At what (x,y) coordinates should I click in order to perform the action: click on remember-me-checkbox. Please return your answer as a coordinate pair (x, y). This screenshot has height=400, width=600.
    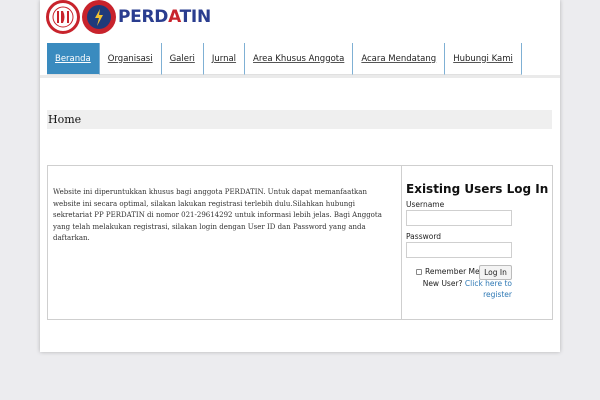
    Looking at the image, I should click on (419, 271).